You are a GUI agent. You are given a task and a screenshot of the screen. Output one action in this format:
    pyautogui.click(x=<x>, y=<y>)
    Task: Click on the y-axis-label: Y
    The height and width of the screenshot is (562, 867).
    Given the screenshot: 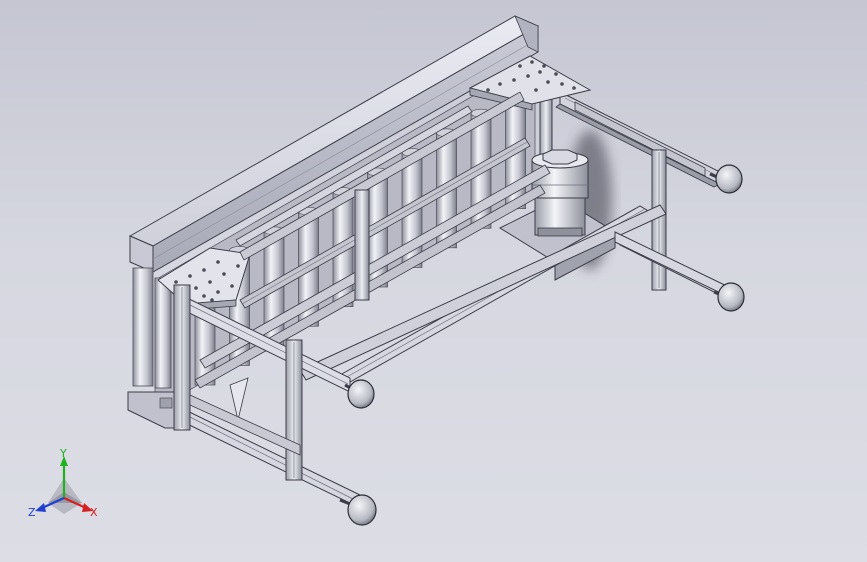 What is the action you would take?
    pyautogui.click(x=63, y=453)
    